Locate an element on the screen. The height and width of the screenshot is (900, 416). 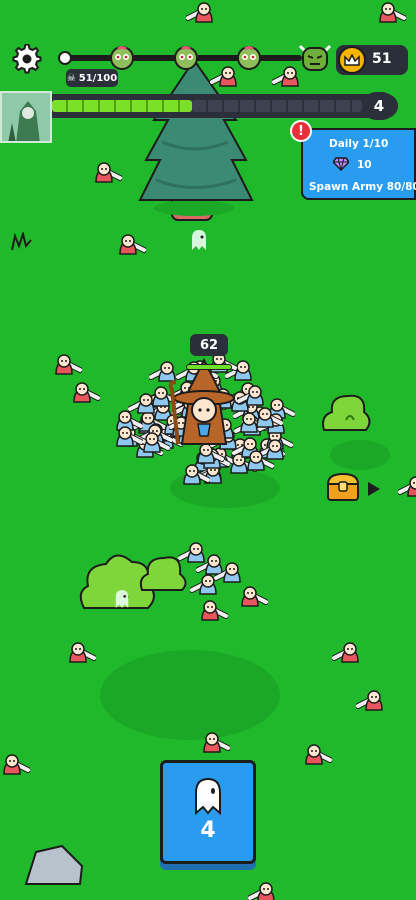
alert-badge: ! is located at coordinates (301, 131).